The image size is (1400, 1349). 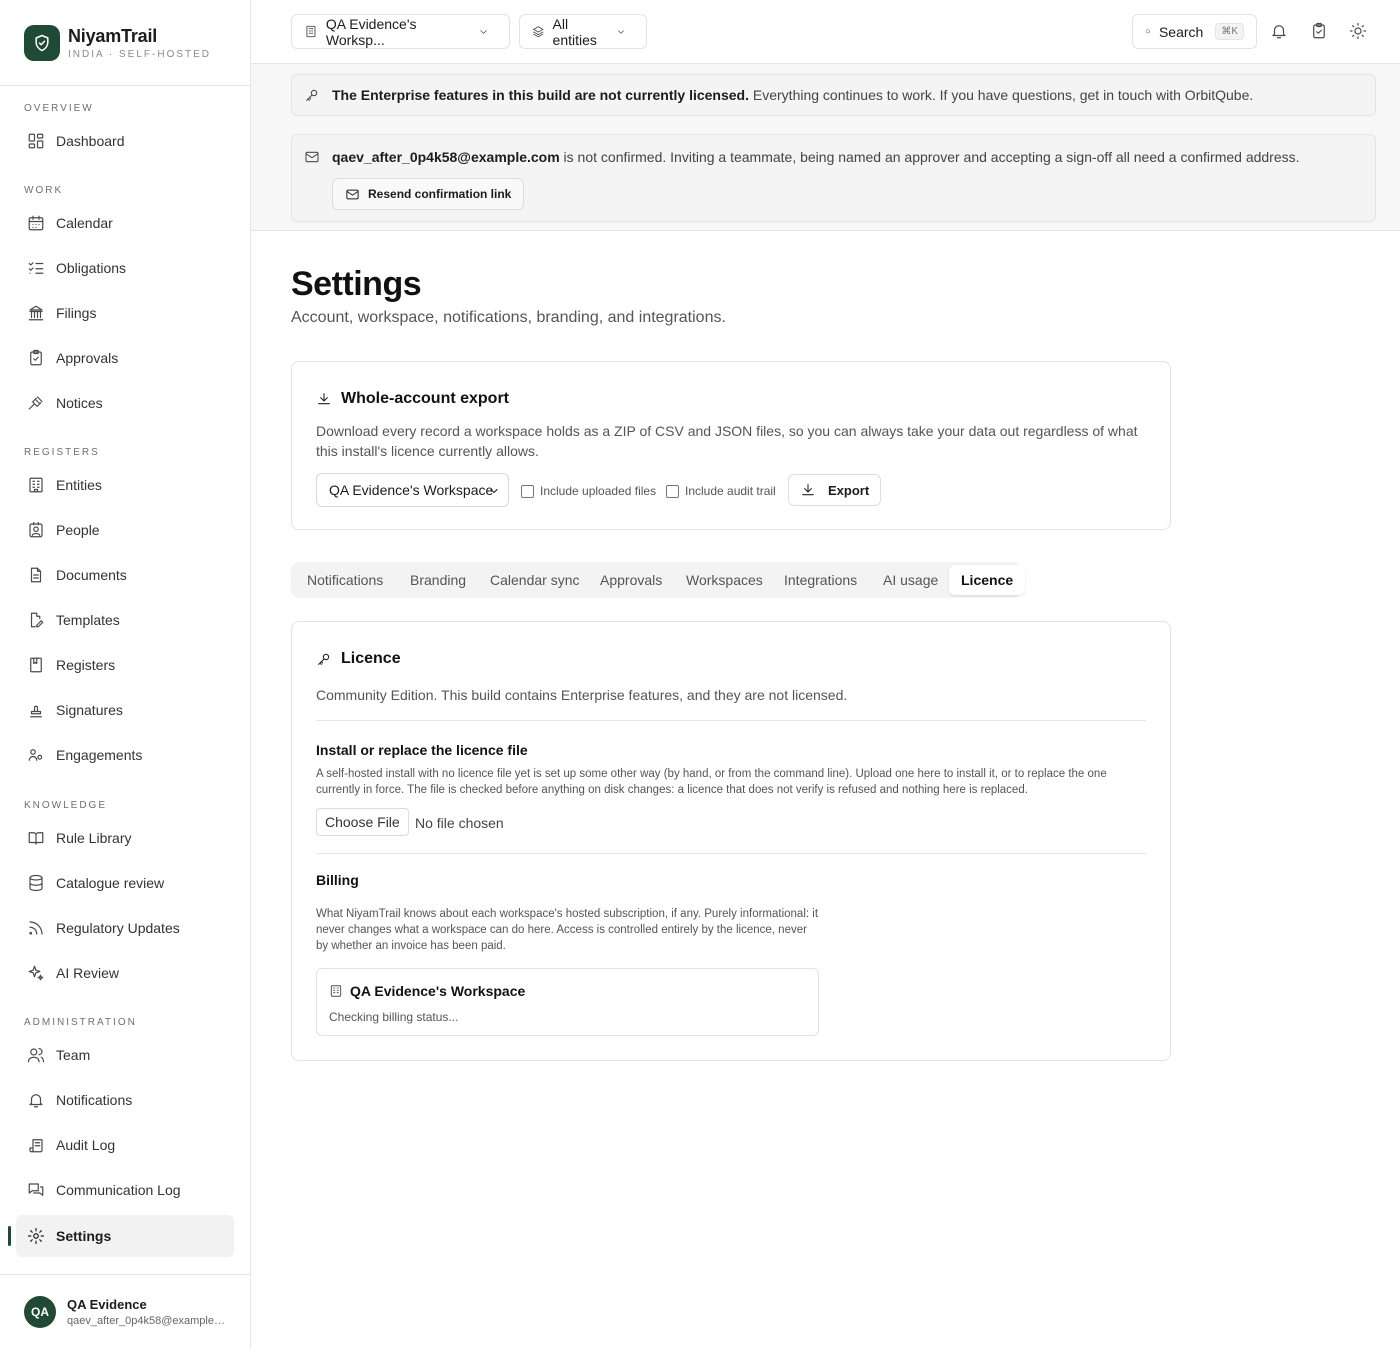 What do you see at coordinates (84, 1236) in the screenshot?
I see `sidebar-item-label: Settings` at bounding box center [84, 1236].